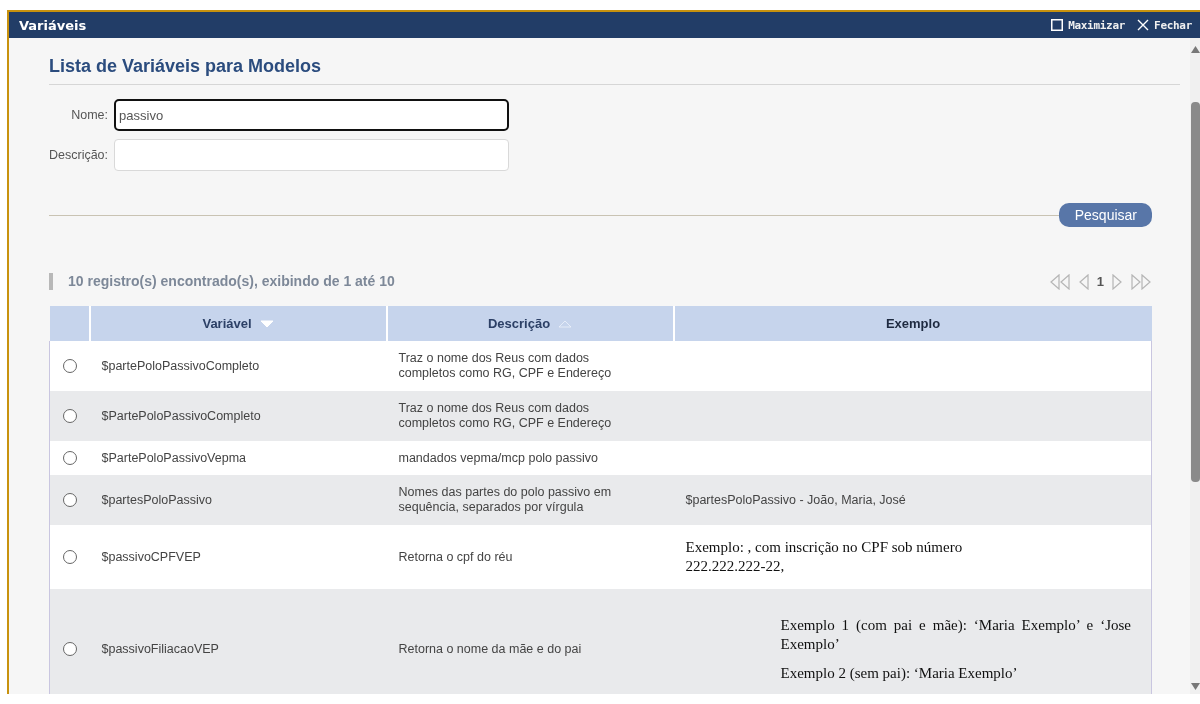  Describe the element at coordinates (1195, 49) in the screenshot. I see `scroll-up-icon` at that location.